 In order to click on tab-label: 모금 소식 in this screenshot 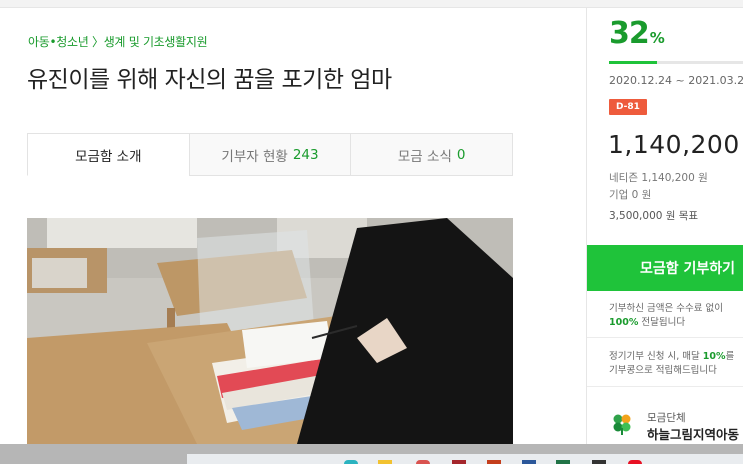, I will do `click(424, 156)`.